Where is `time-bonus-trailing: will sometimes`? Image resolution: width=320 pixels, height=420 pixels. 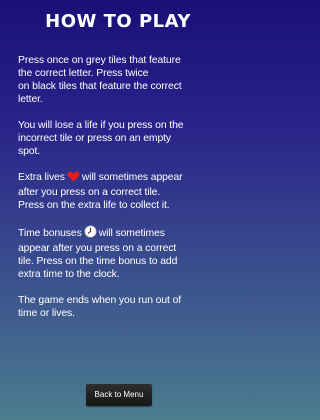
time-bonus-trailing: will sometimes is located at coordinates (131, 233).